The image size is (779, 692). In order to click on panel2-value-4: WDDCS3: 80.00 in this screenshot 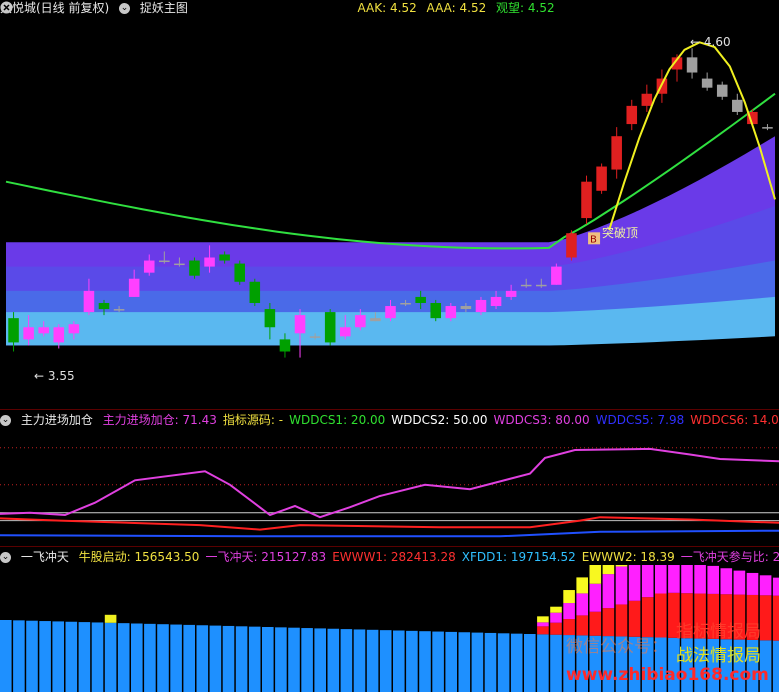, I will do `click(541, 420)`.